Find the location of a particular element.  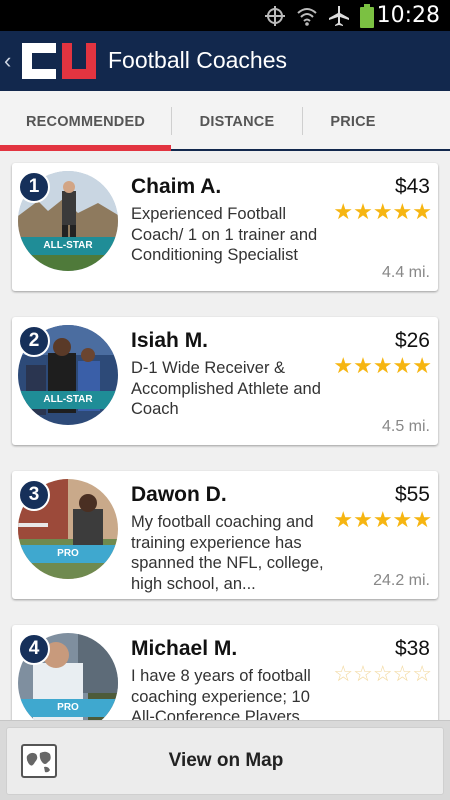

coach-distance: 4.4 mi. is located at coordinates (405, 272).